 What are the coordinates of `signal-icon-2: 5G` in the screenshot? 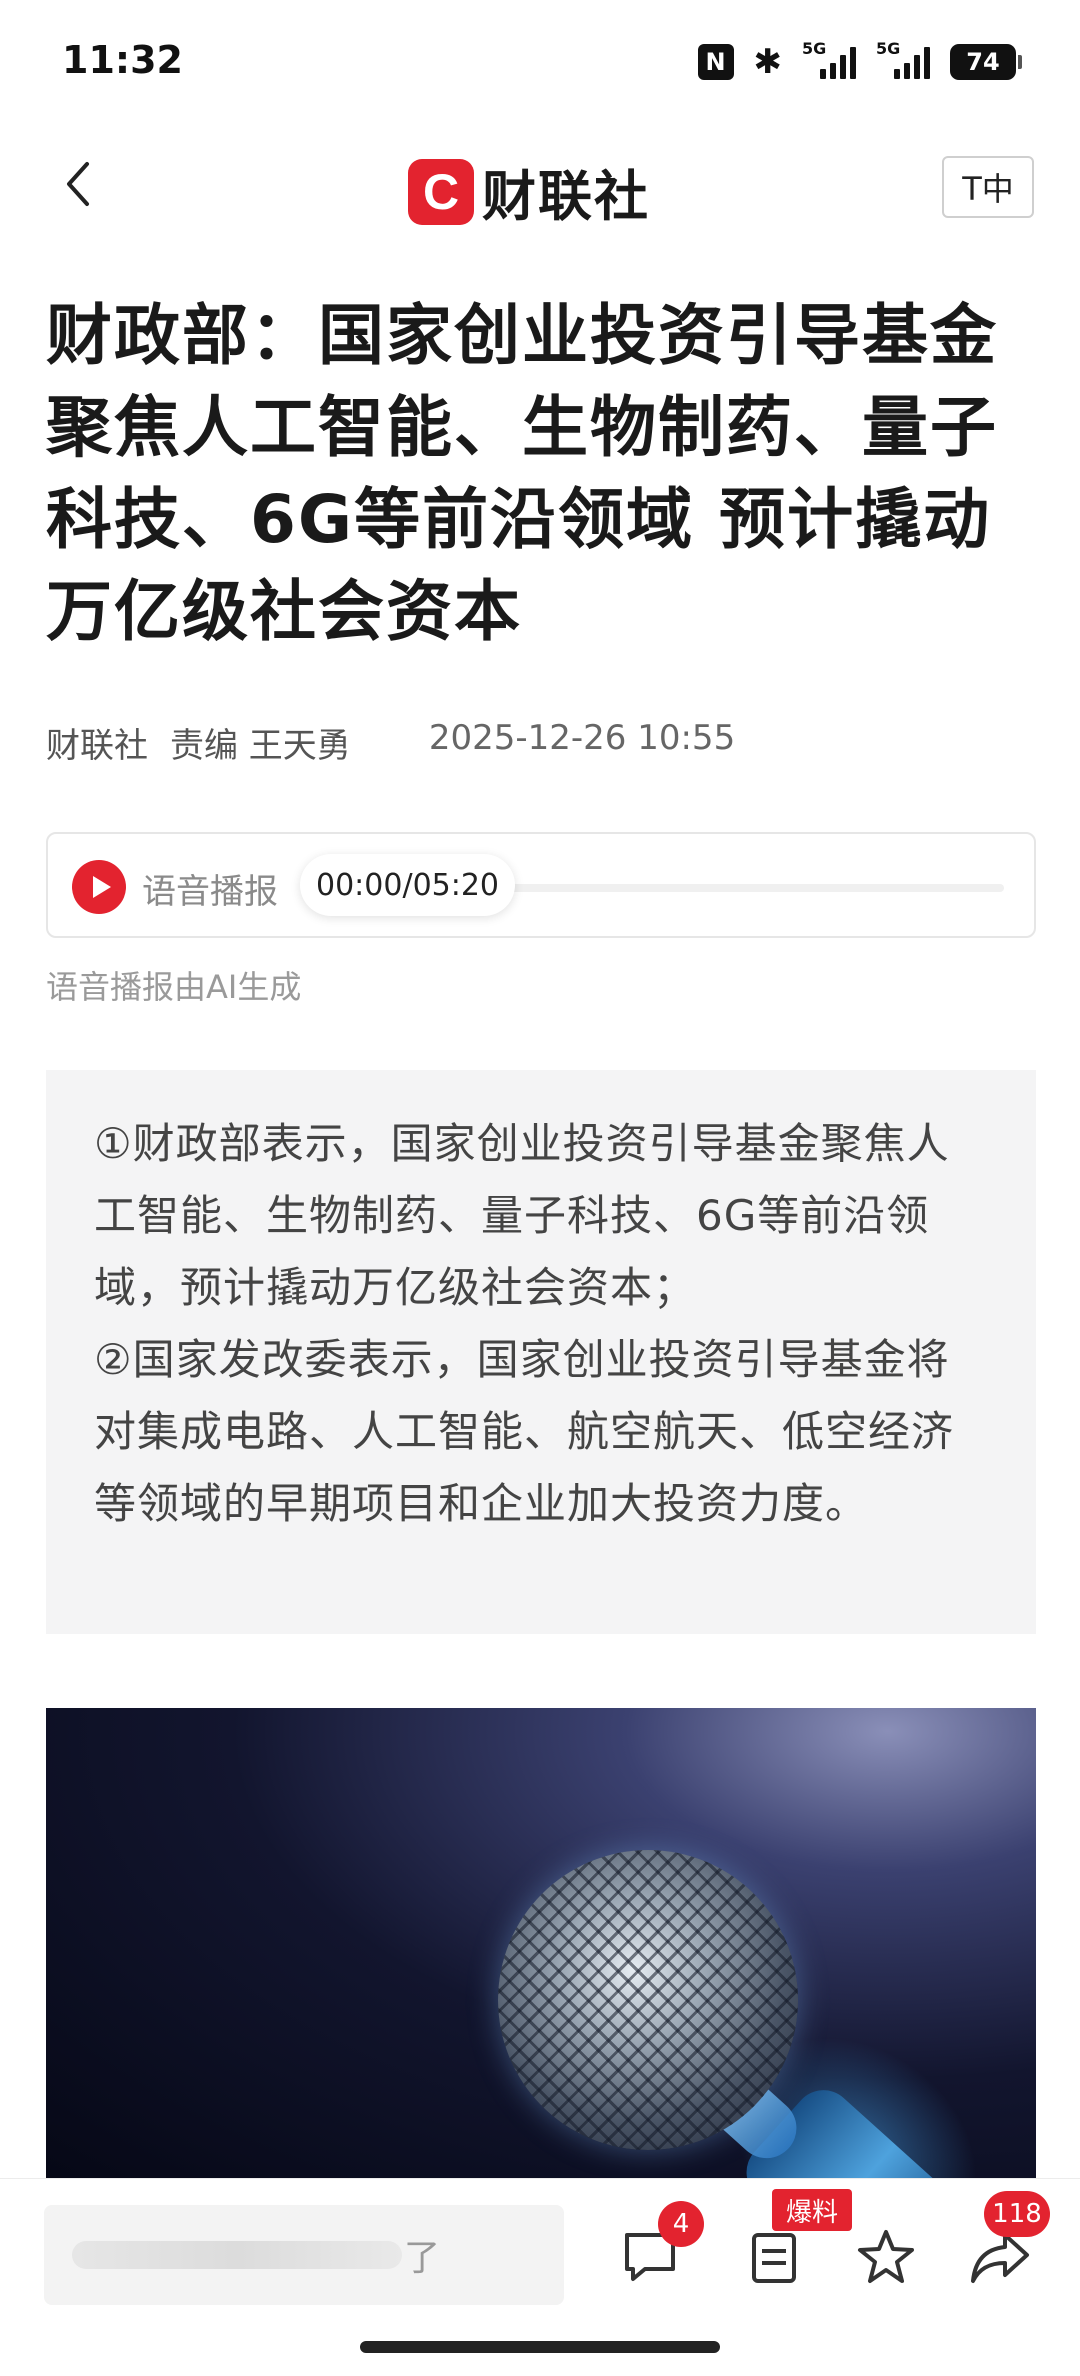 It's located at (903, 59).